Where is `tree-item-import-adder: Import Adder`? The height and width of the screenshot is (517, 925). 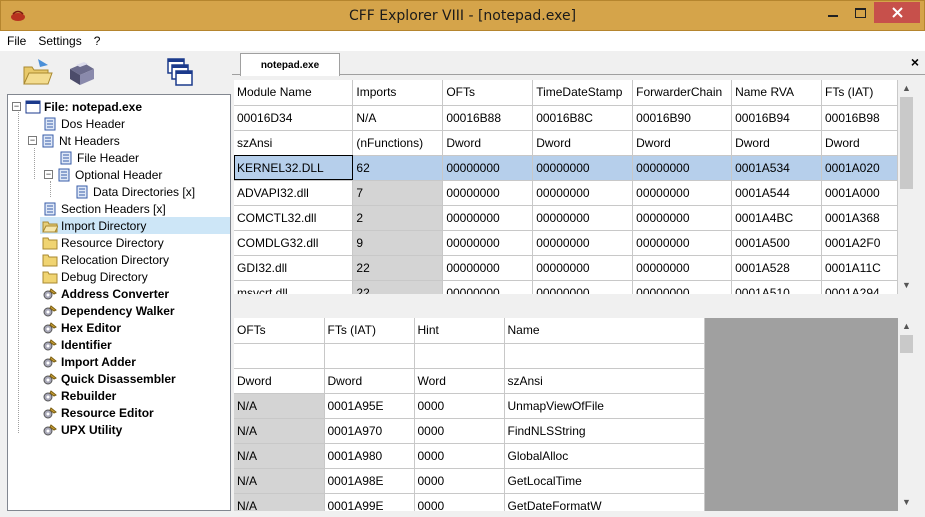
tree-item-import-adder: Import Adder is located at coordinates (89, 361).